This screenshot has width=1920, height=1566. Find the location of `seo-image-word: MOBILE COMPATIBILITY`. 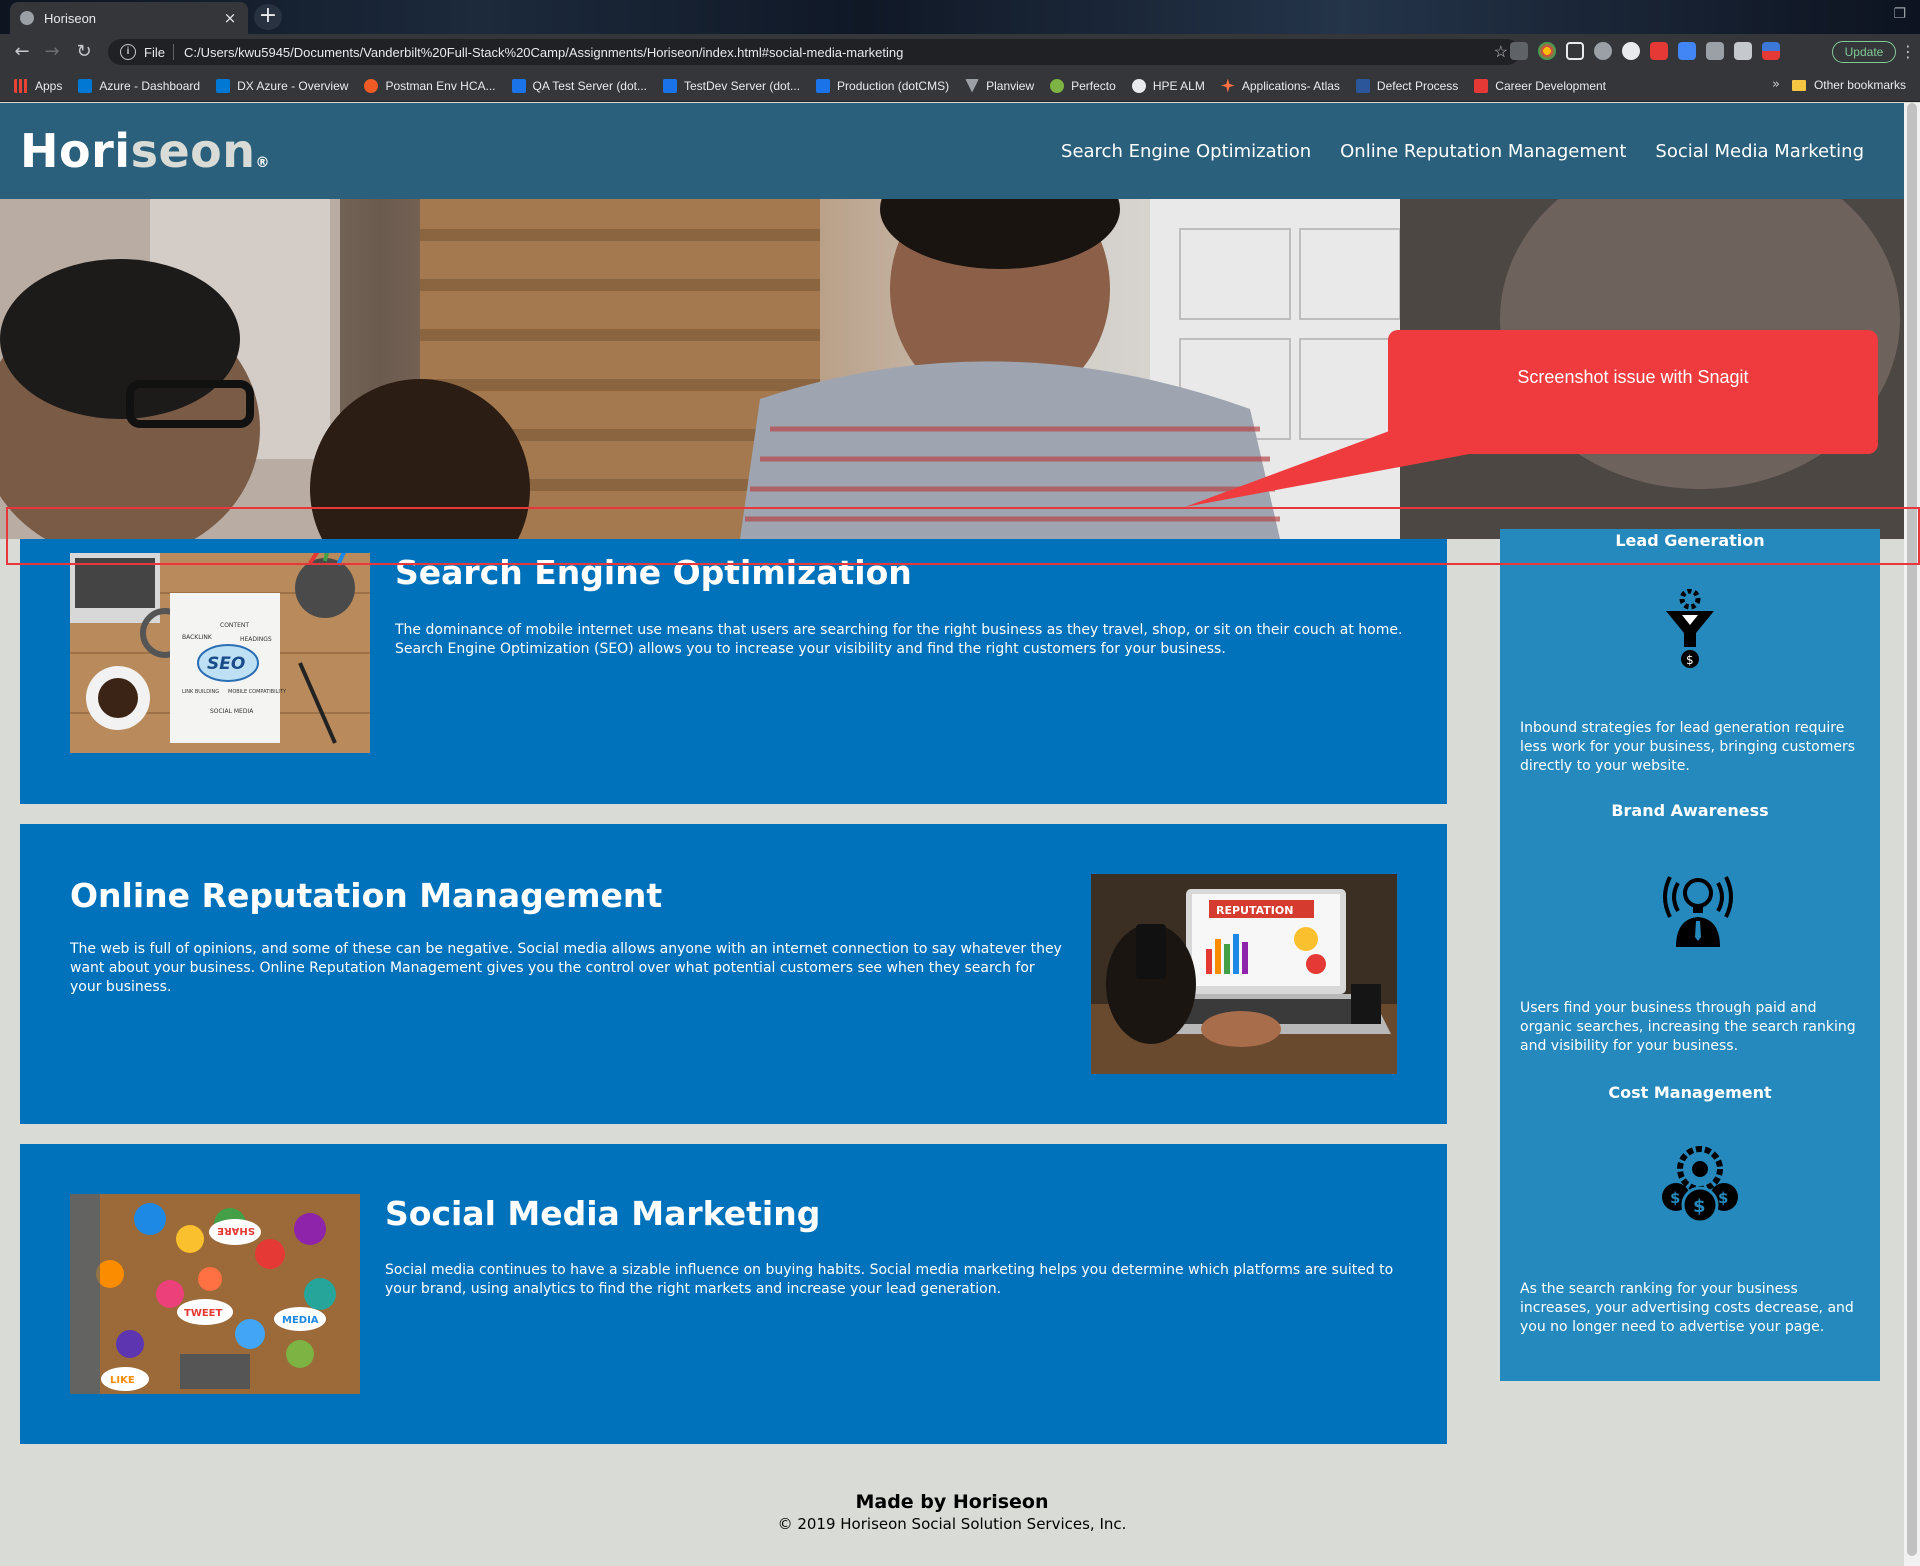

seo-image-word: MOBILE COMPATIBILITY is located at coordinates (257, 692).